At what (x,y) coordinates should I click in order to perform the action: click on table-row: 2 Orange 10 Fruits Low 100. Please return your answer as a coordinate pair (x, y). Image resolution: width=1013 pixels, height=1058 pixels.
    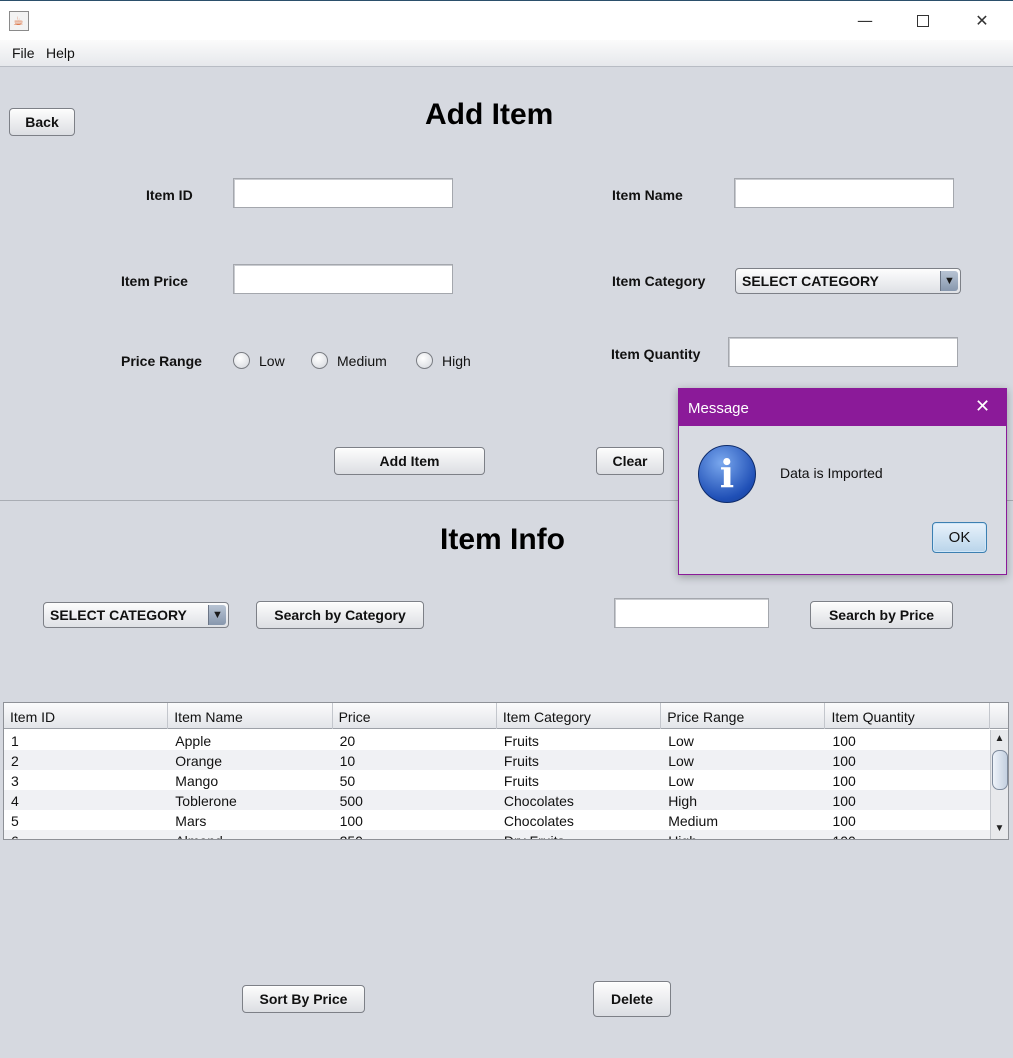
    Looking at the image, I should click on (497, 760).